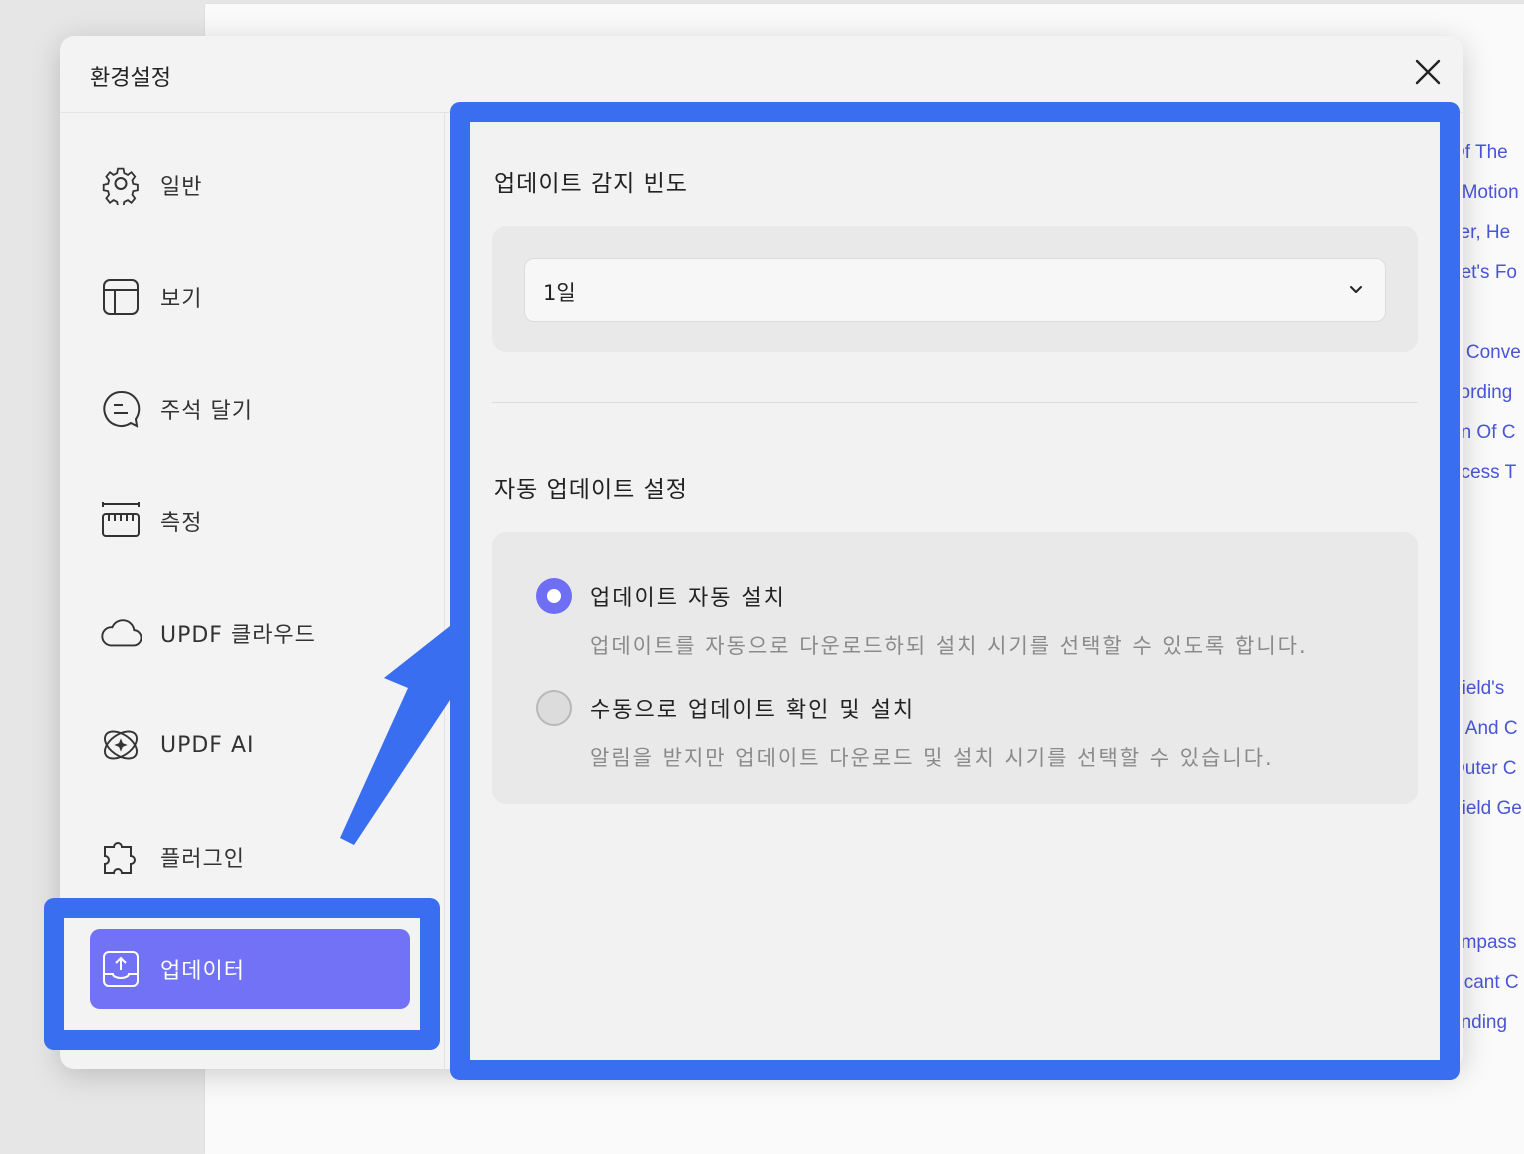 The image size is (1524, 1154). I want to click on layout-icon, so click(121, 297).